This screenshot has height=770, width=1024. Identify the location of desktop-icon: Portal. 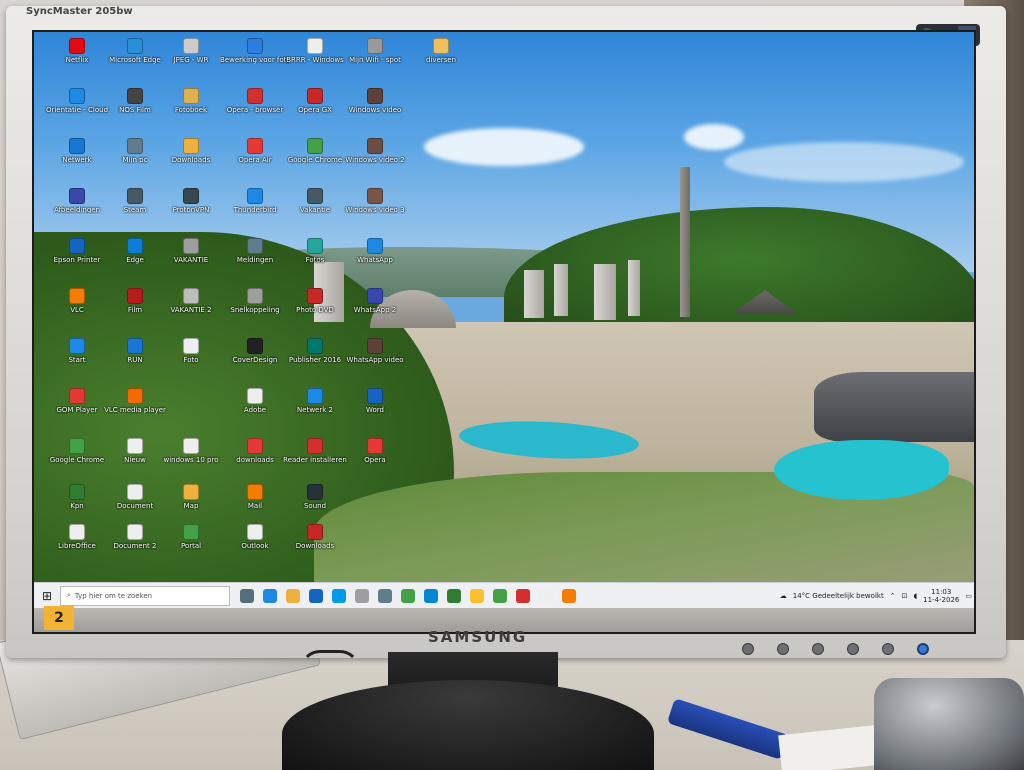
(191, 537).